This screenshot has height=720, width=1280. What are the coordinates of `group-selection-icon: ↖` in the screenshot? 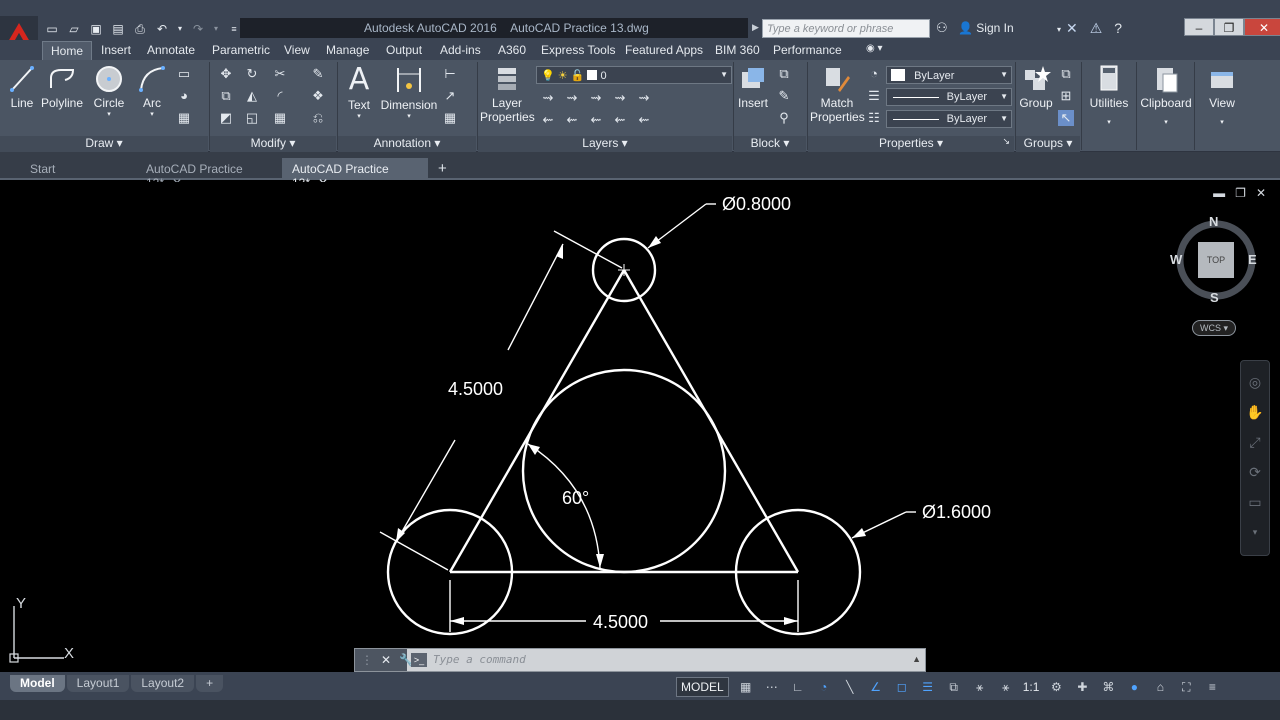 It's located at (1066, 118).